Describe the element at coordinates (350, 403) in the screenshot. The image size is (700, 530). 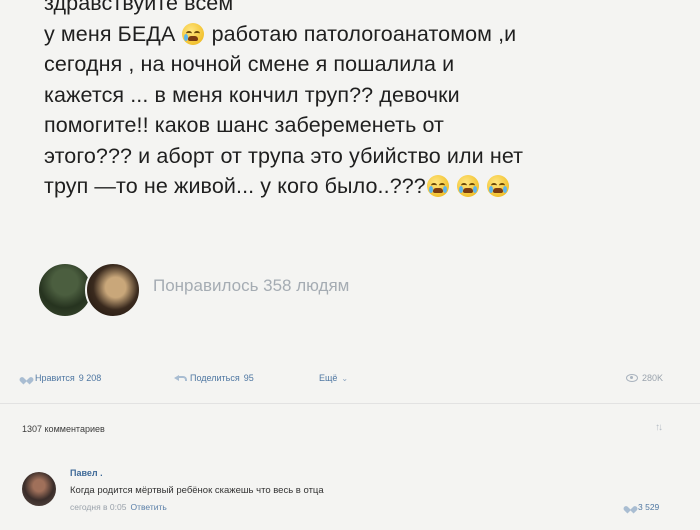
I see `divider` at that location.